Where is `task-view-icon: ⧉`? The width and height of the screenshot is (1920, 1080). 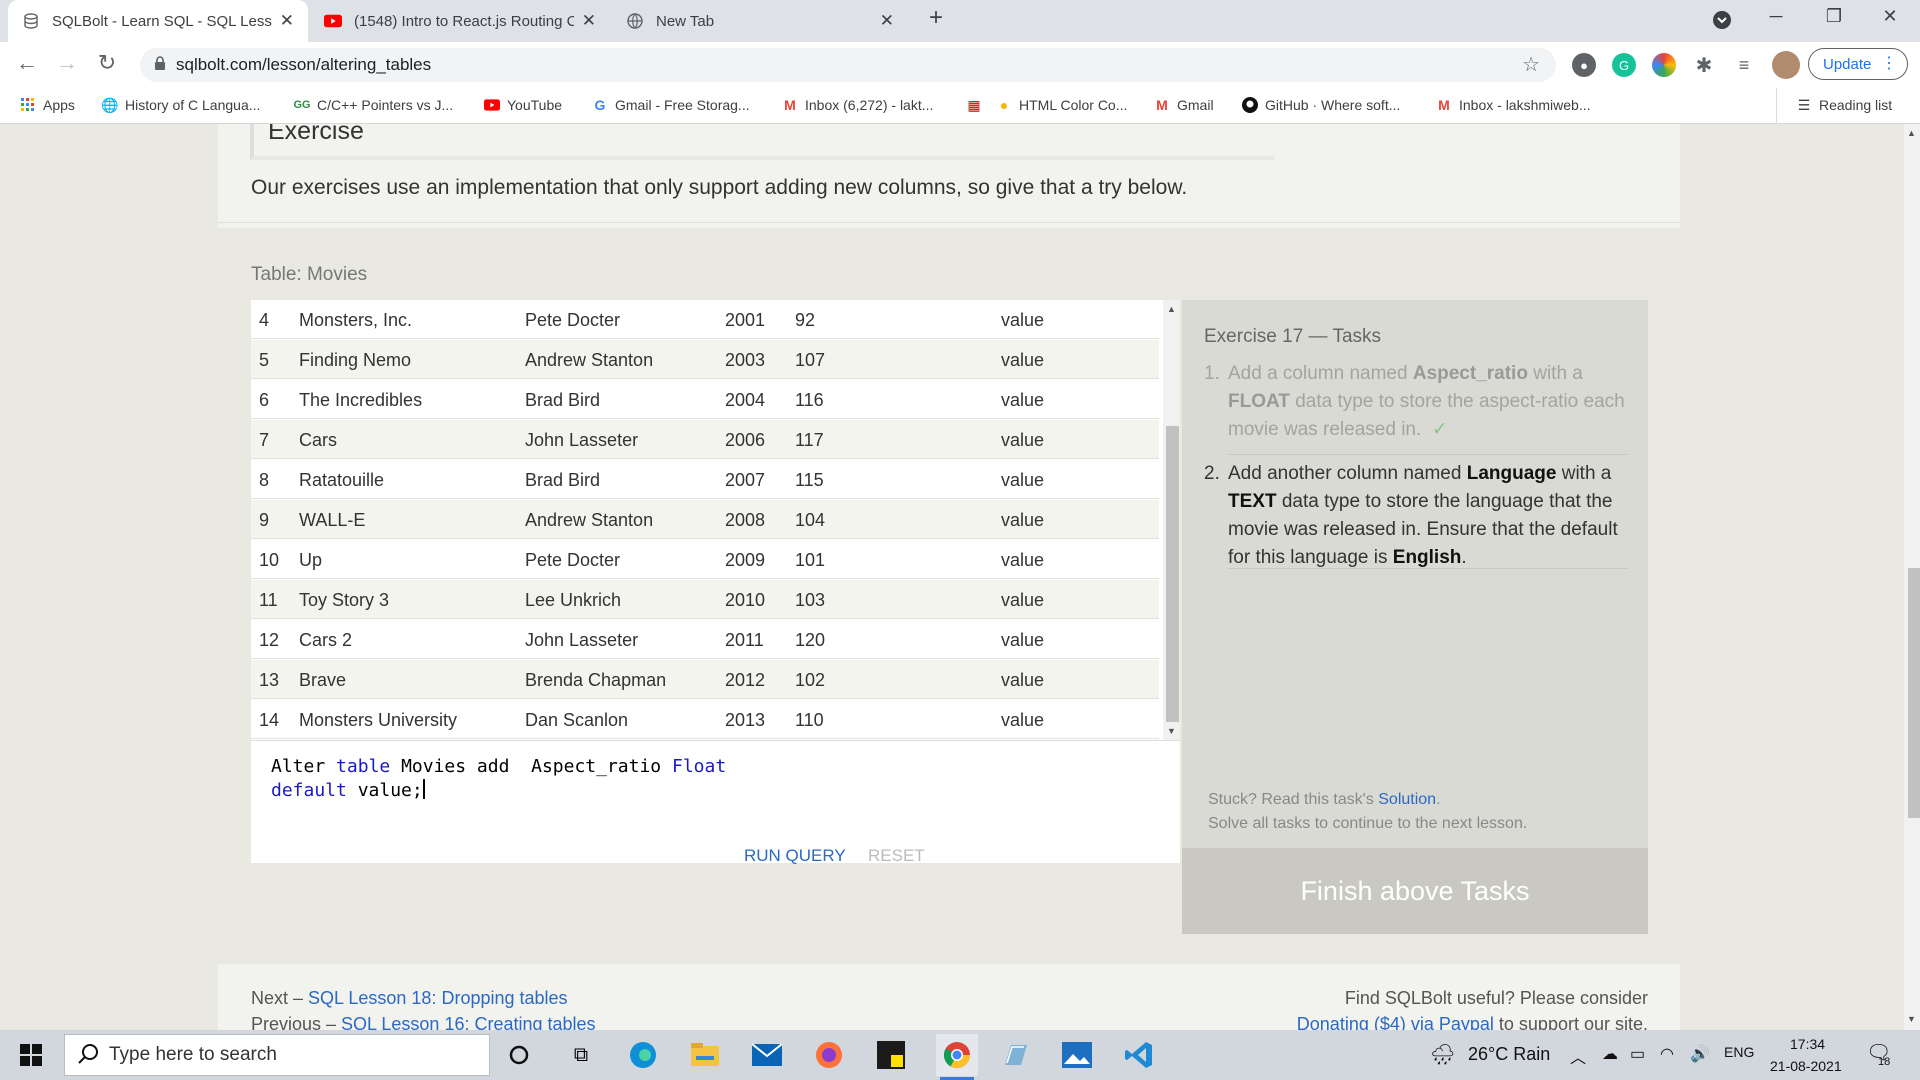 task-view-icon: ⧉ is located at coordinates (581, 1055).